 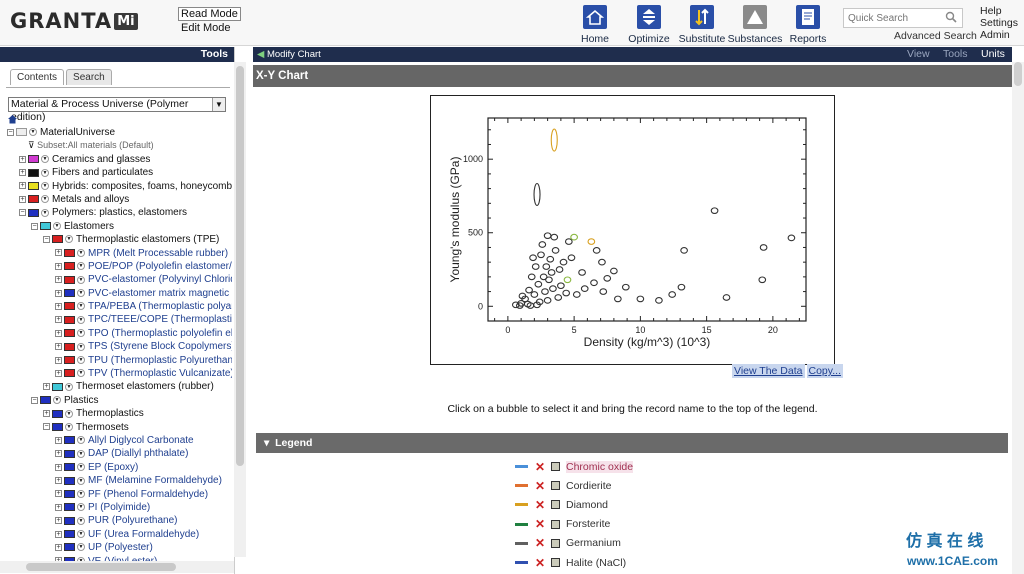 I want to click on help-link: Help, so click(x=999, y=11).